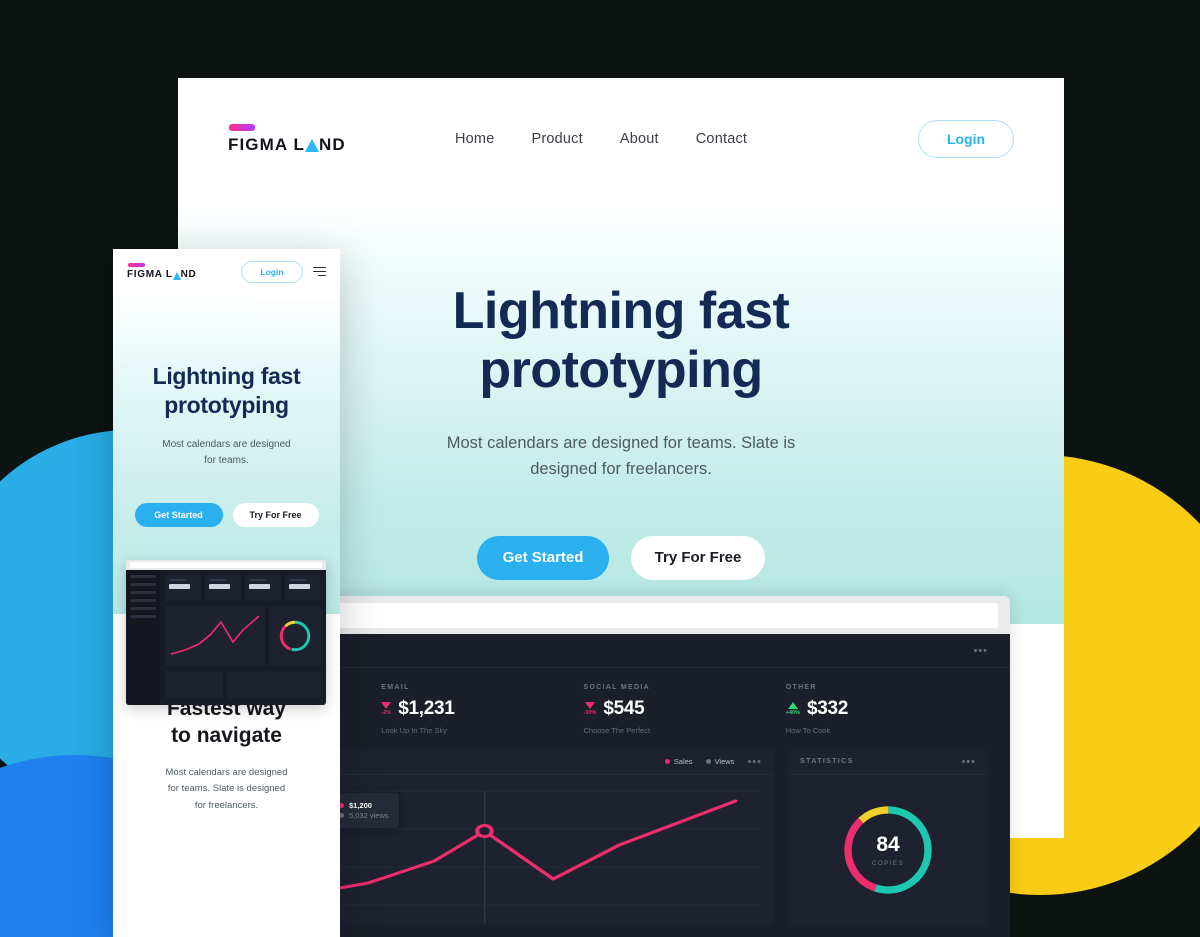 Image resolution: width=1200 pixels, height=937 pixels. Describe the element at coordinates (226, 736) in the screenshot. I see `feature-title-line2: to navigate` at that location.